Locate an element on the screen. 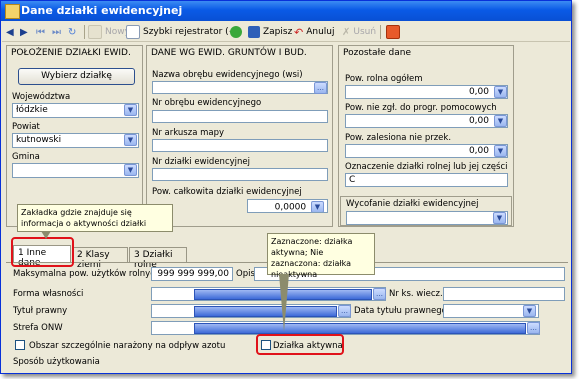 This screenshot has width=579, height=379. map-sheet-field is located at coordinates (240, 145).